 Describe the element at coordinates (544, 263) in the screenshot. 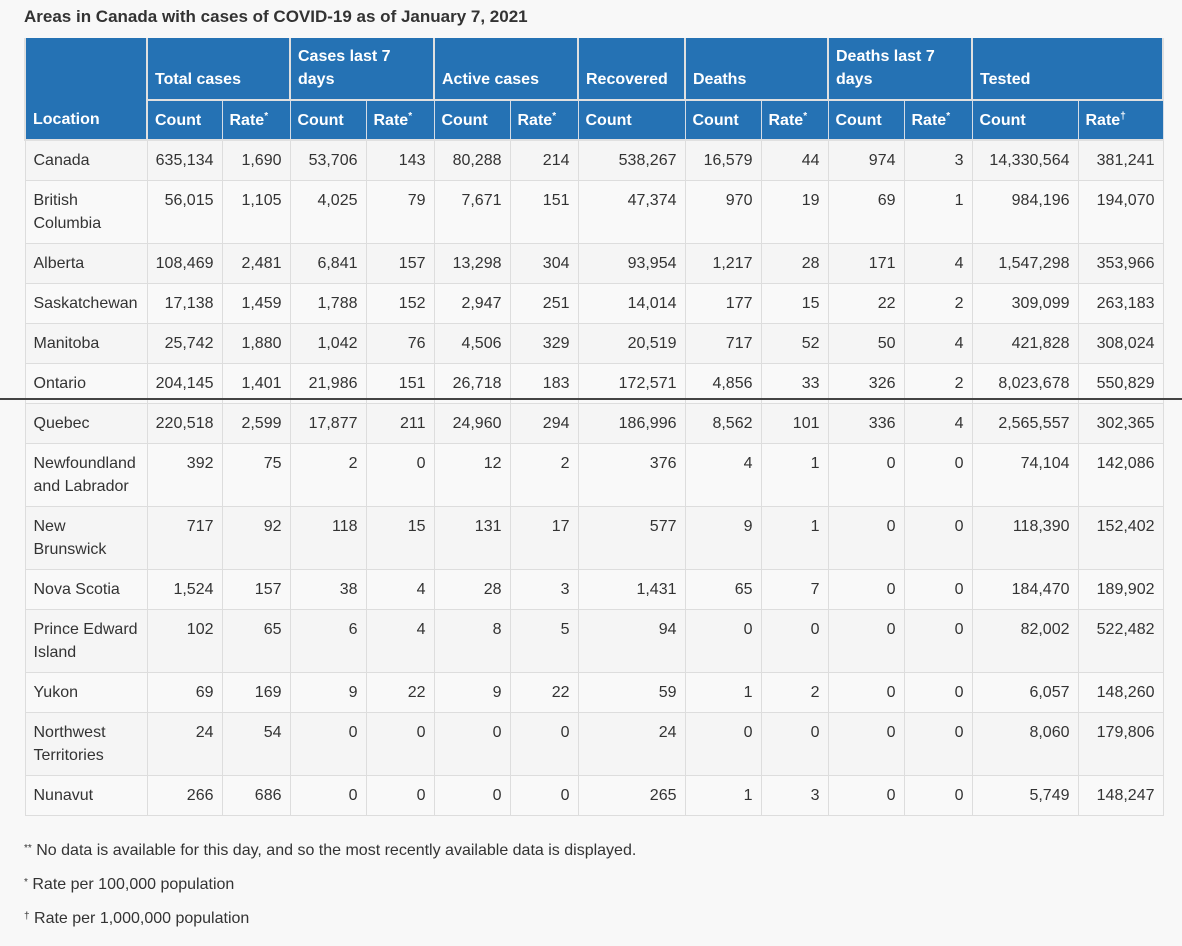

I see `value-cell: 304` at that location.